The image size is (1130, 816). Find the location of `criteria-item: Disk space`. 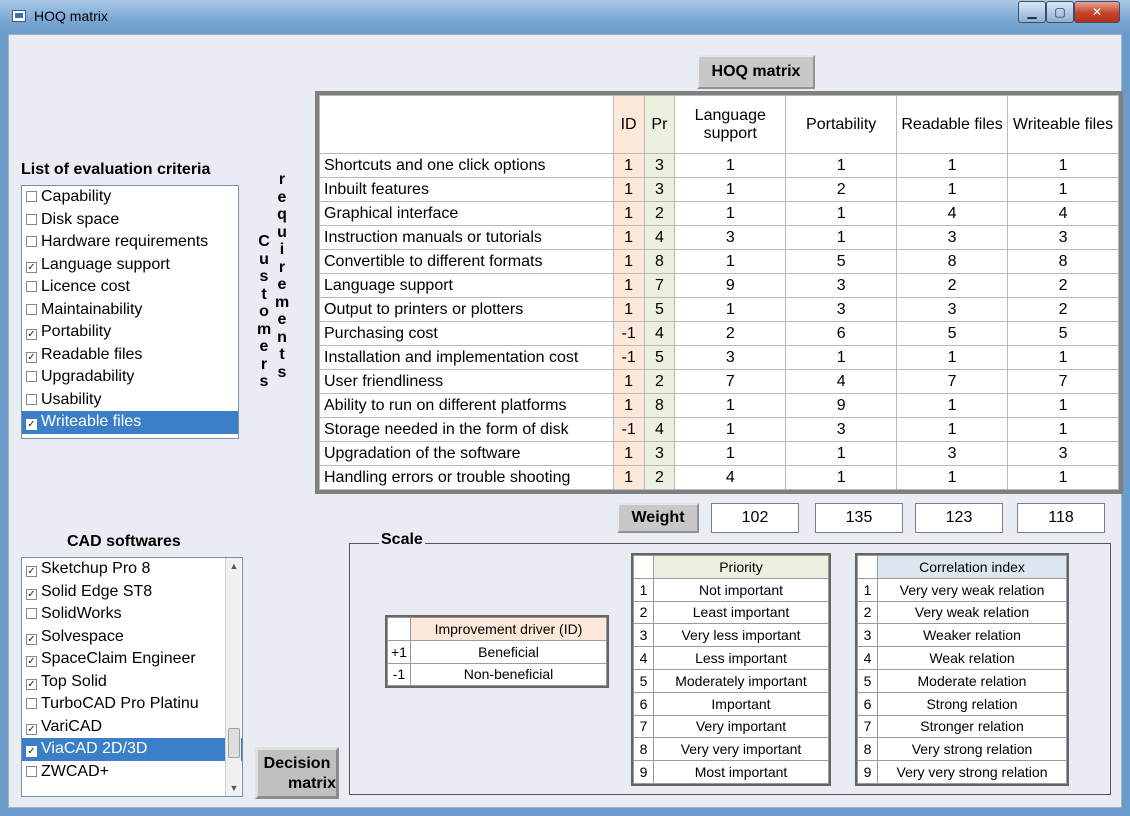

criteria-item: Disk space is located at coordinates (130, 220).